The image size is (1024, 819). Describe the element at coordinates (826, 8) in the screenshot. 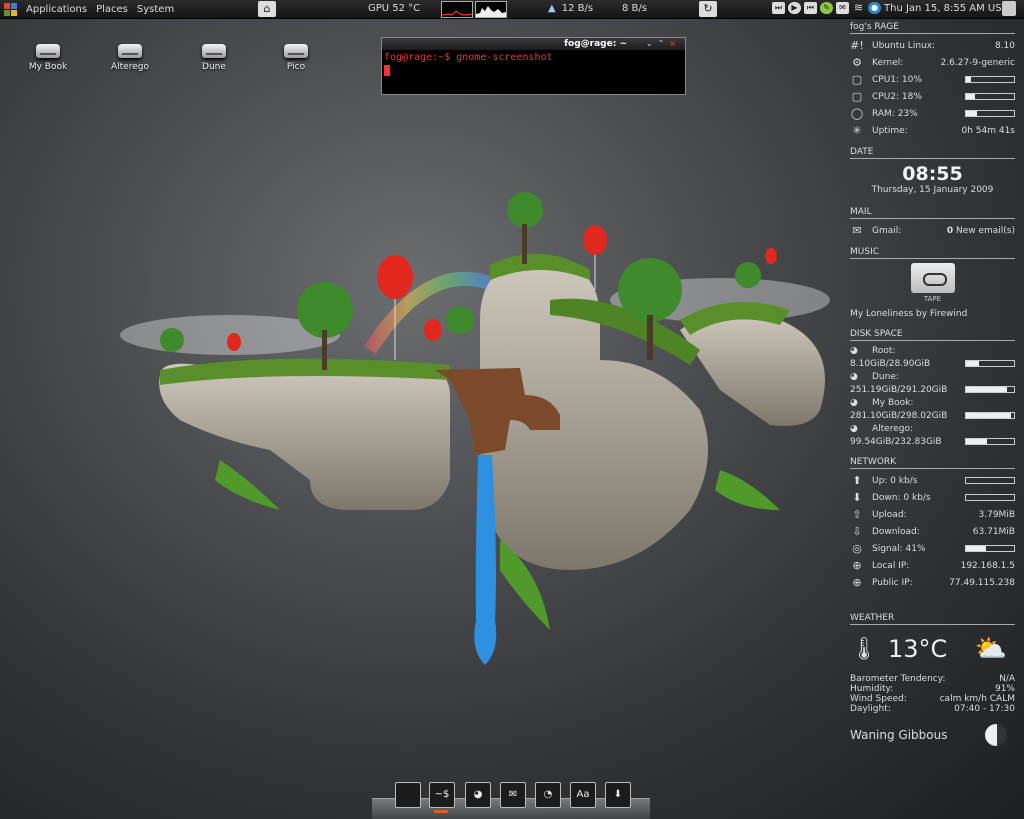

I see `notes-icon: ✎` at that location.